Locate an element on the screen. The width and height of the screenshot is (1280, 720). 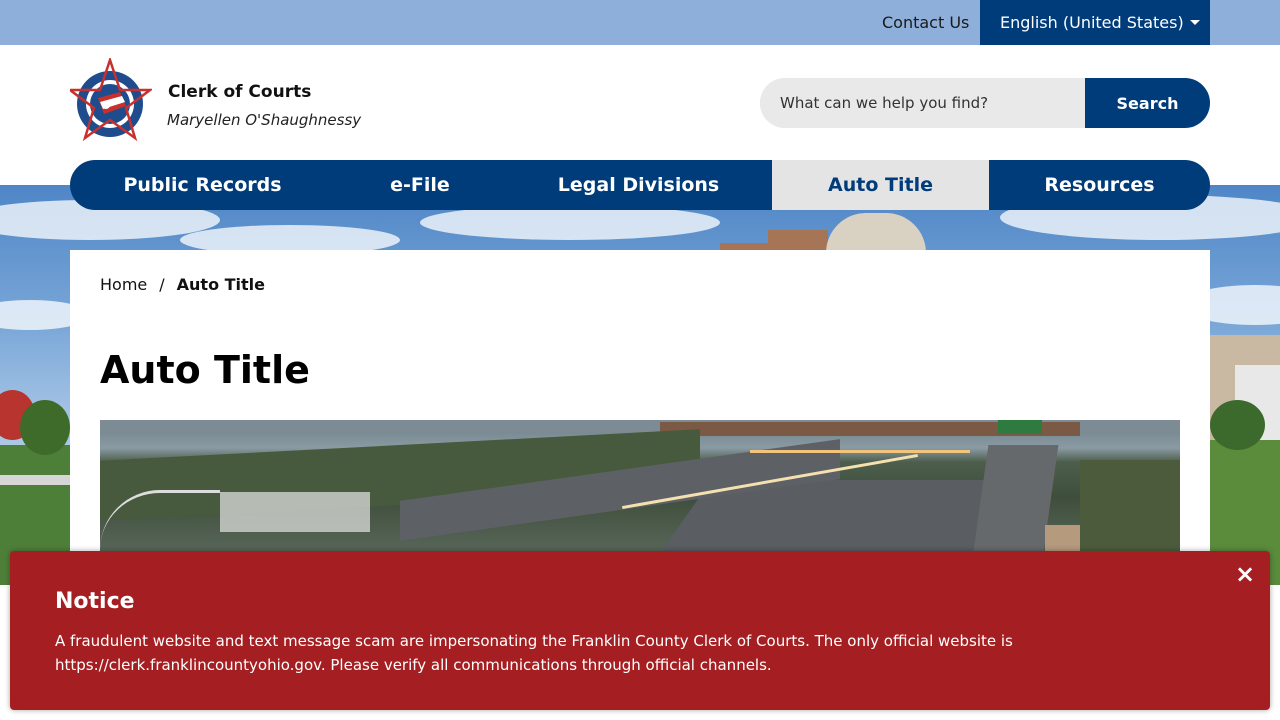
caret-down-icon is located at coordinates (1195, 22).